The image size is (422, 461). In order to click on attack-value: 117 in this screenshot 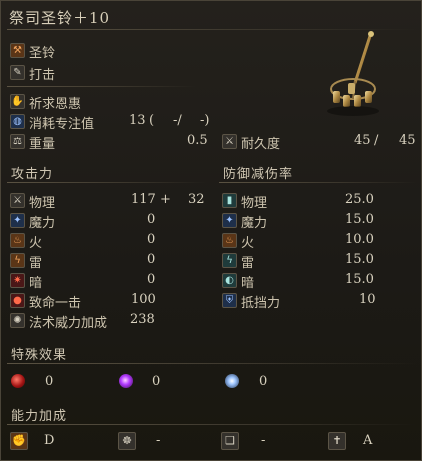, I will do `click(143, 199)`.